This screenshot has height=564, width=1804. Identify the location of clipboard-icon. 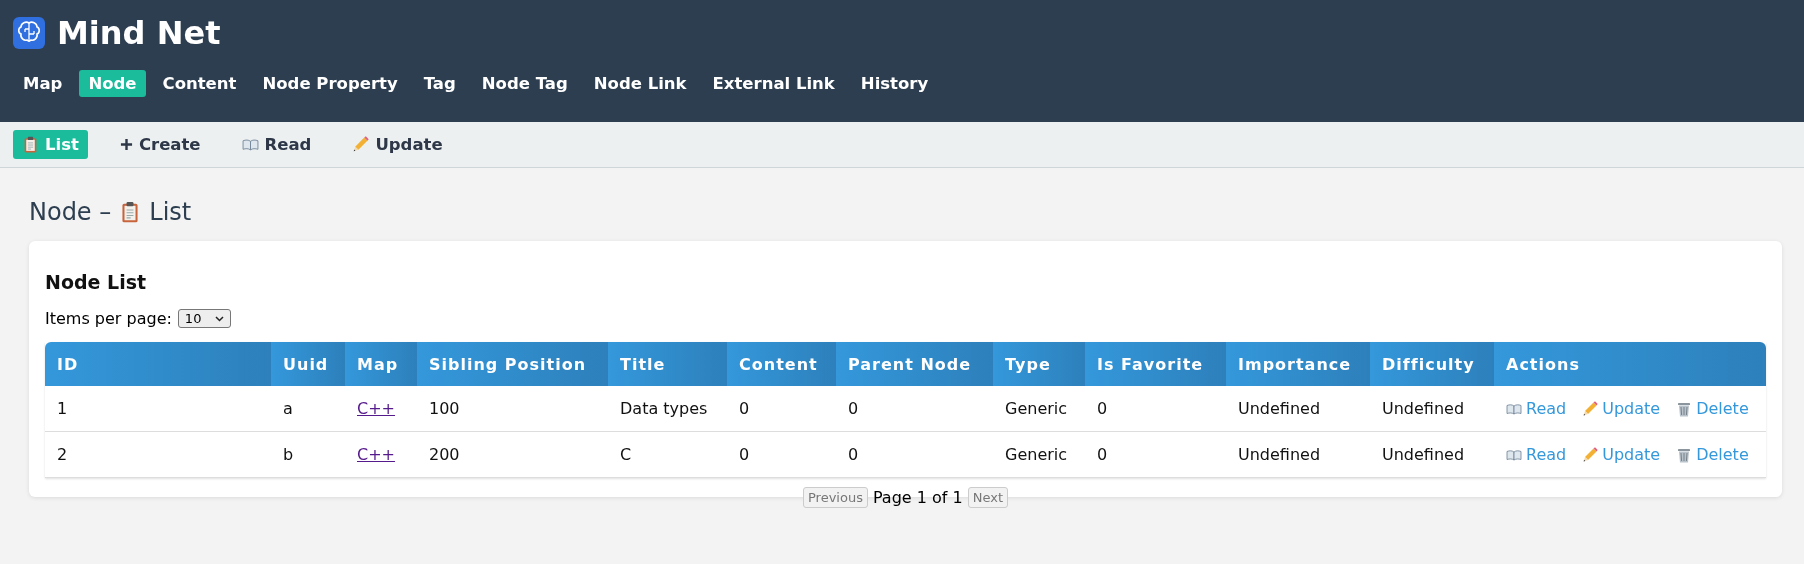
(30, 144).